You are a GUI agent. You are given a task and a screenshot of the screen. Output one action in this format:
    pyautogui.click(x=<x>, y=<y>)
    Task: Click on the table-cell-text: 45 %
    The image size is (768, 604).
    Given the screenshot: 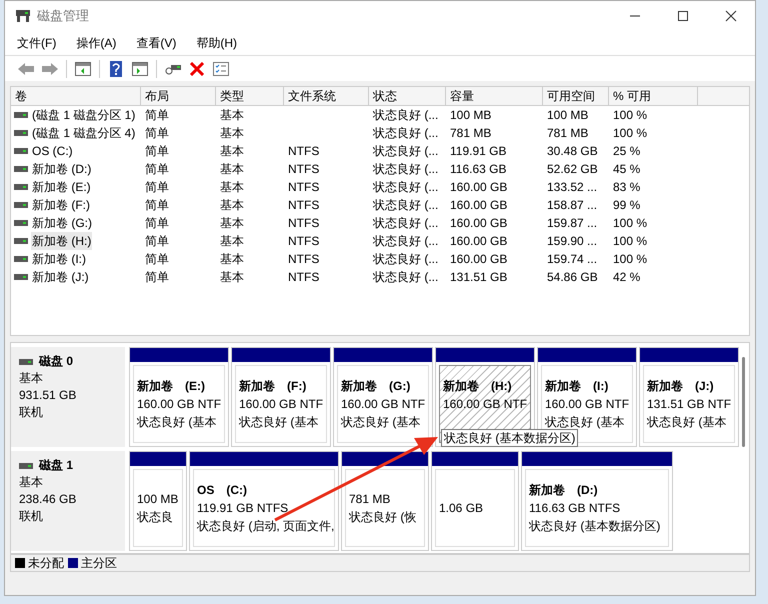 What is the action you would take?
    pyautogui.click(x=627, y=169)
    